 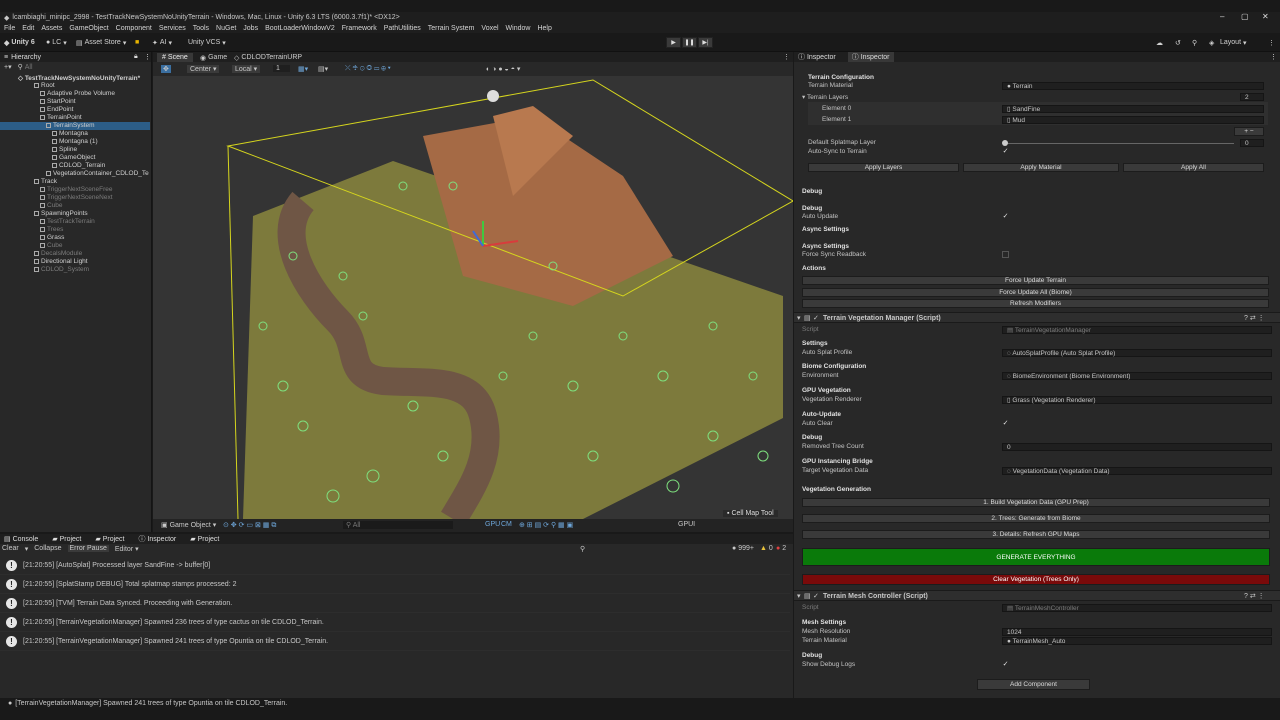 I want to click on gpu-toggle: GPU, so click(x=492, y=524).